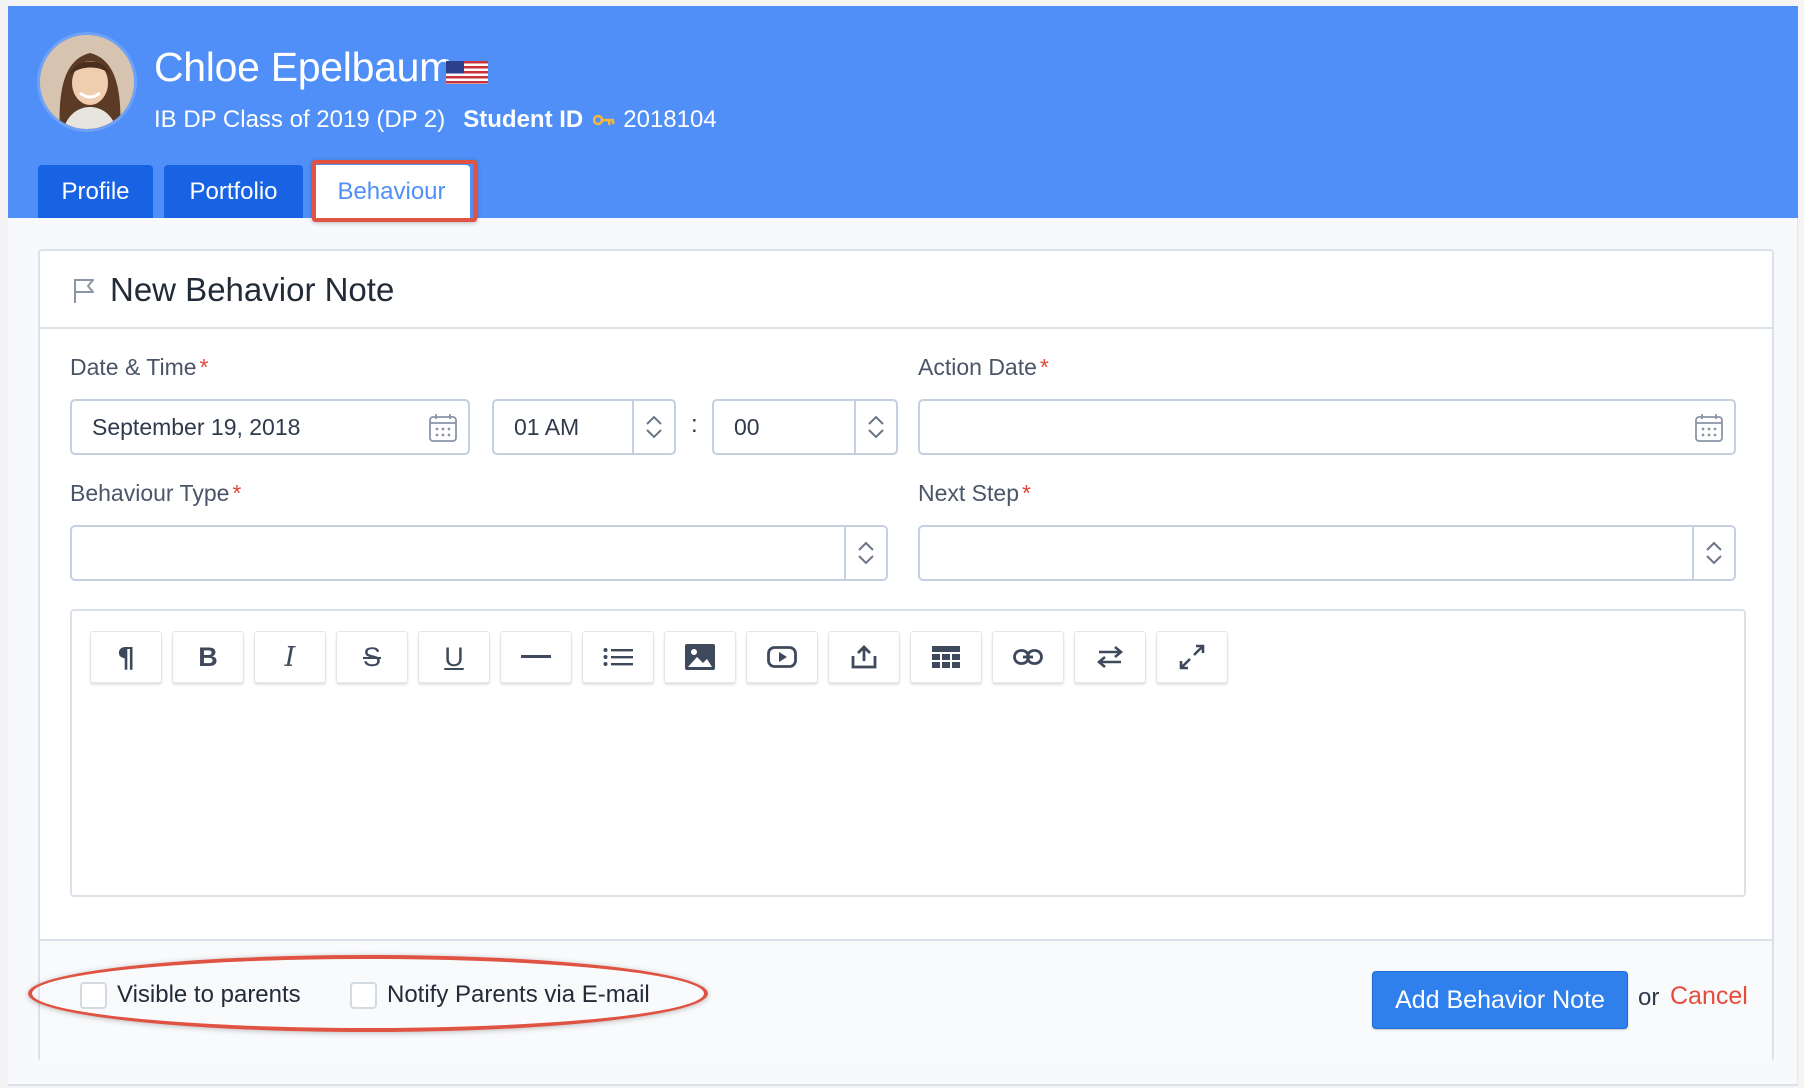 Image resolution: width=1804 pixels, height=1088 pixels. I want to click on align-icon, so click(1110, 657).